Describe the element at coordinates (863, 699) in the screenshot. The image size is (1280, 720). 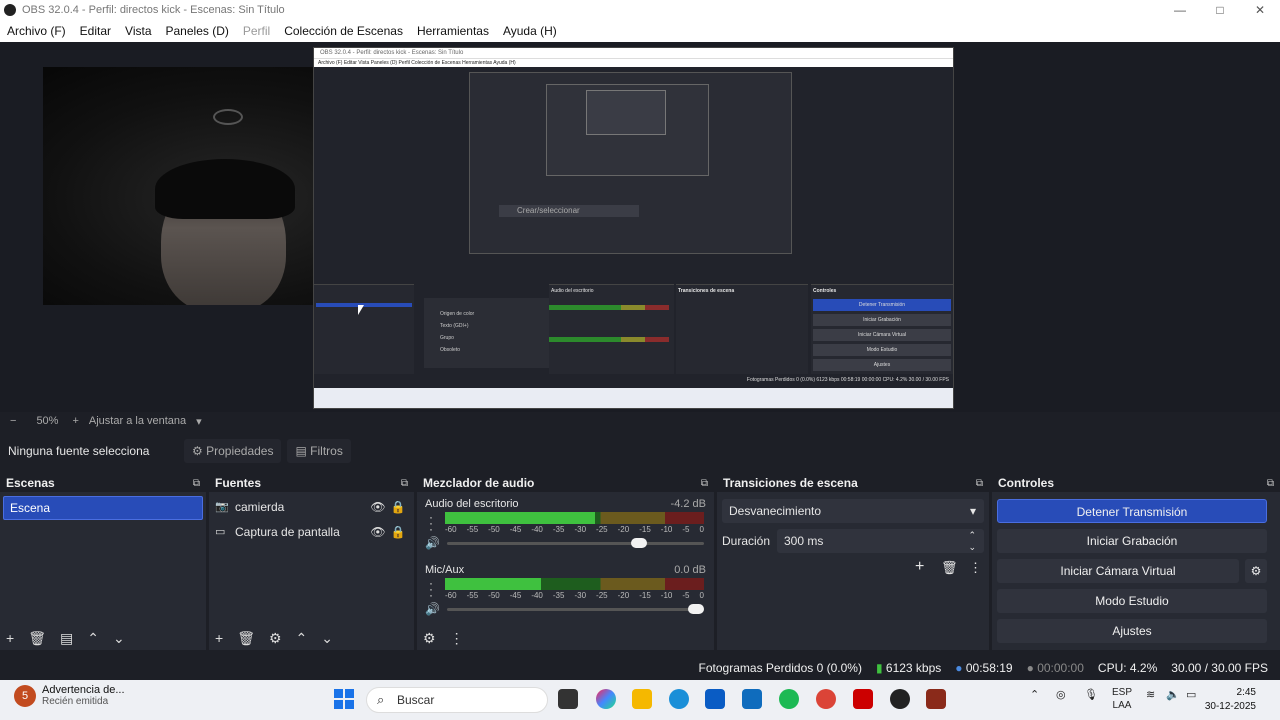
I see `app-icon` at that location.